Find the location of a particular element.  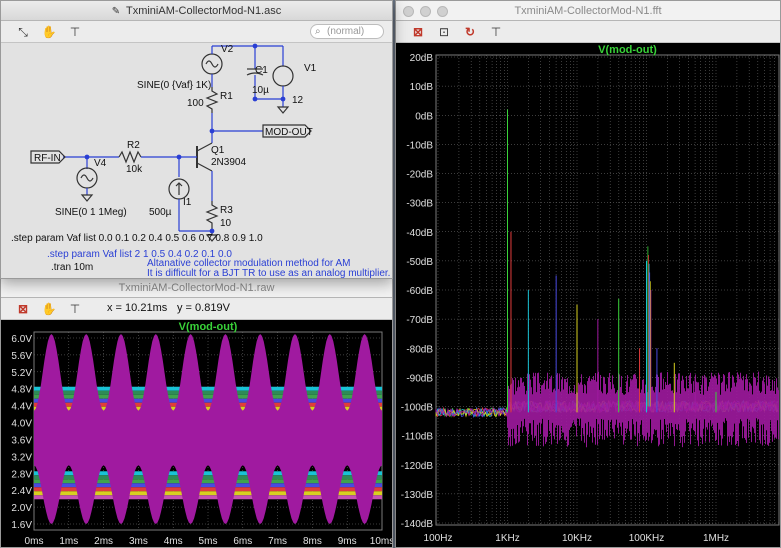

ground-symbol-v1 is located at coordinates (283, 110).